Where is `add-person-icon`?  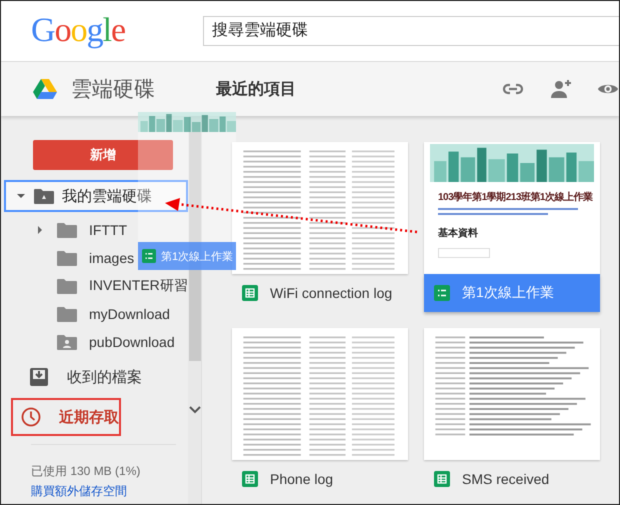
add-person-icon is located at coordinates (561, 89).